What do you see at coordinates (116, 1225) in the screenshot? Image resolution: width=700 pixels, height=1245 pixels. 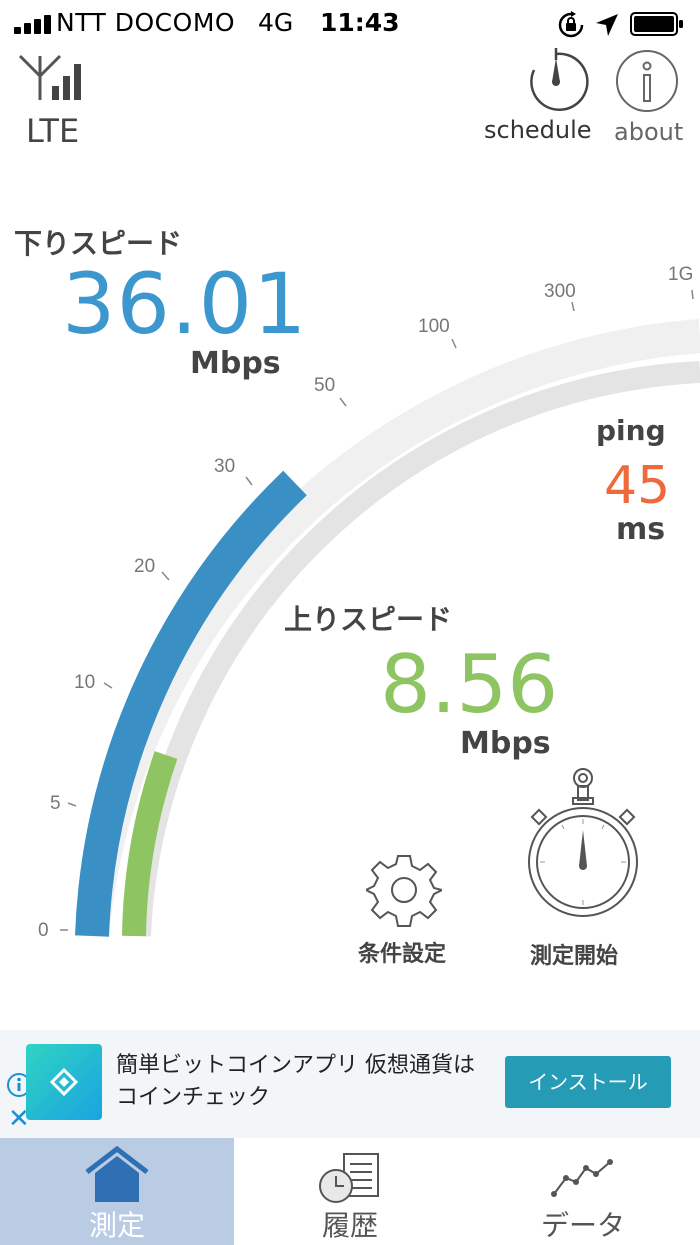 I see `tab-measure-label: 測定` at bounding box center [116, 1225].